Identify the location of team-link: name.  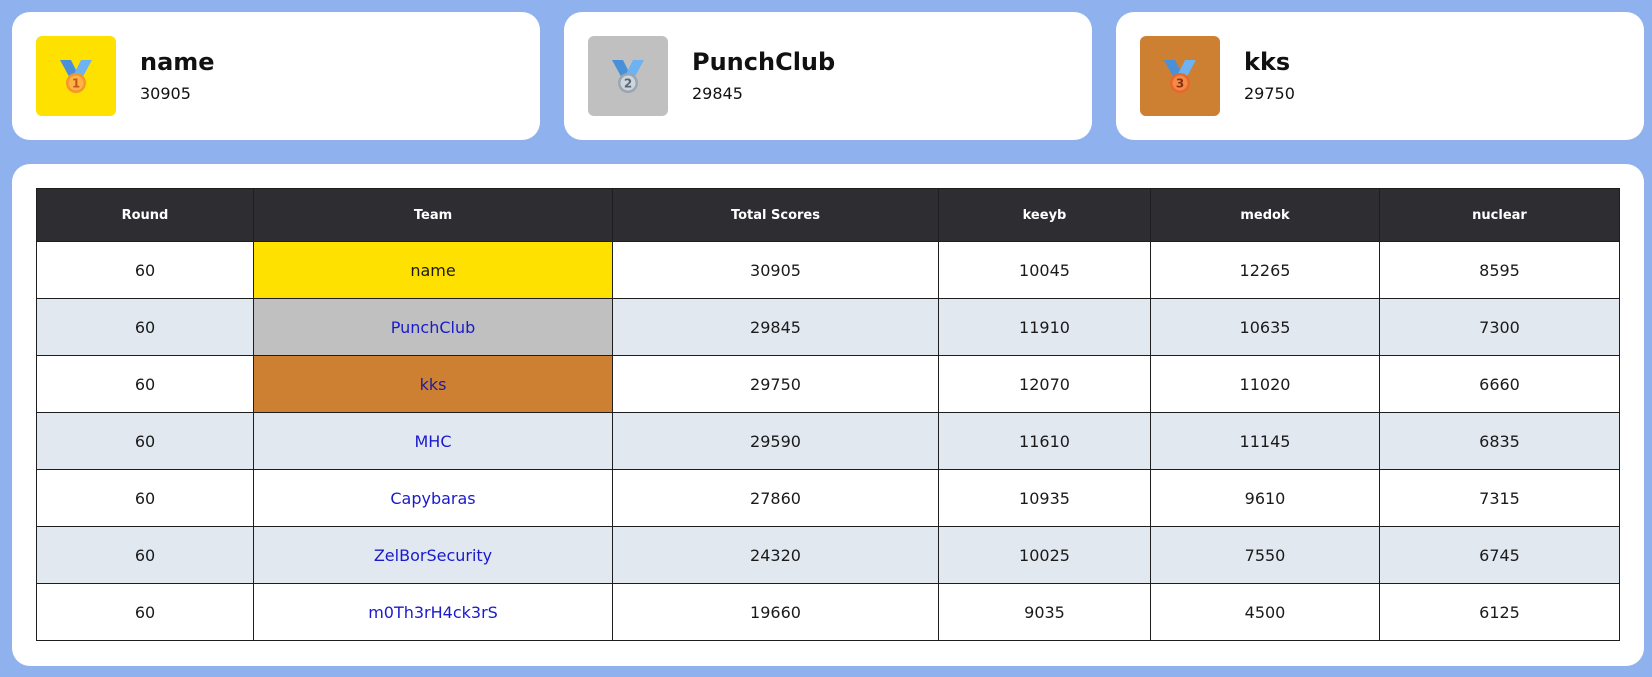
(432, 270).